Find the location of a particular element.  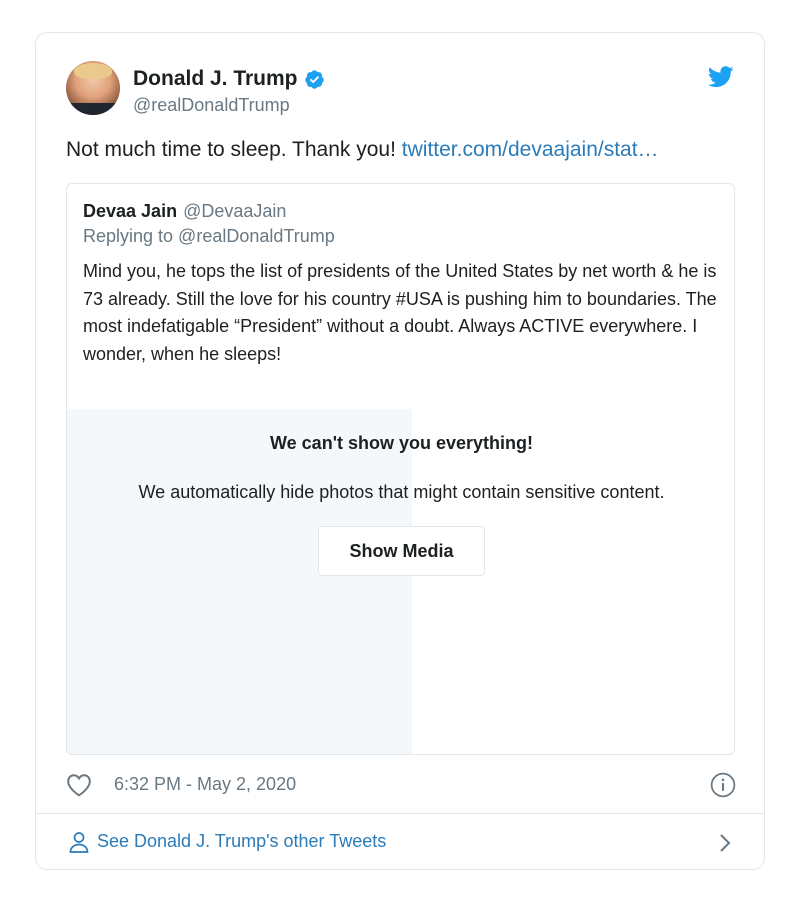

see-other-tweets-link: See Donald J. Trump's other Tweets is located at coordinates (401, 843).